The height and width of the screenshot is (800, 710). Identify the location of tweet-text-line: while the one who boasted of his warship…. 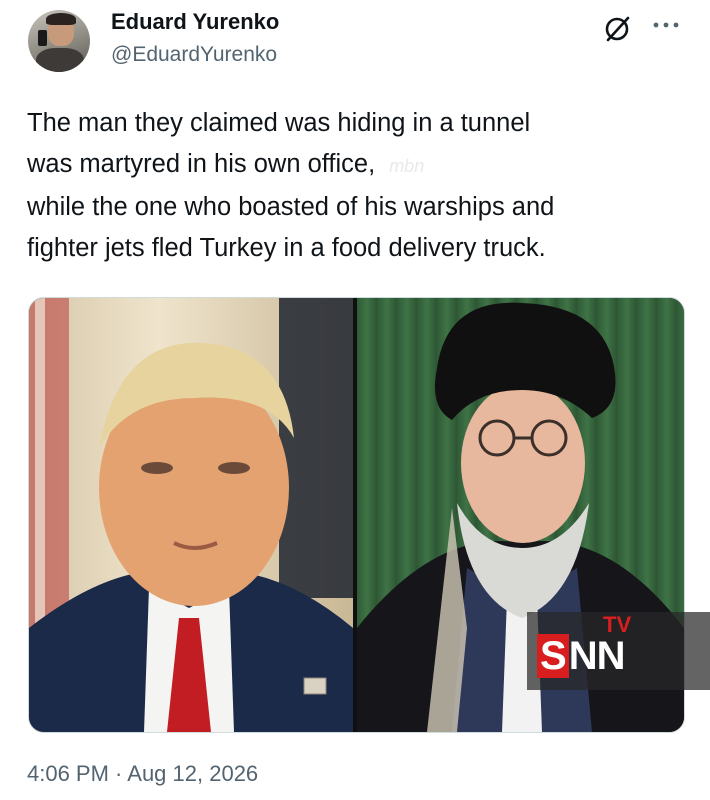
(291, 207).